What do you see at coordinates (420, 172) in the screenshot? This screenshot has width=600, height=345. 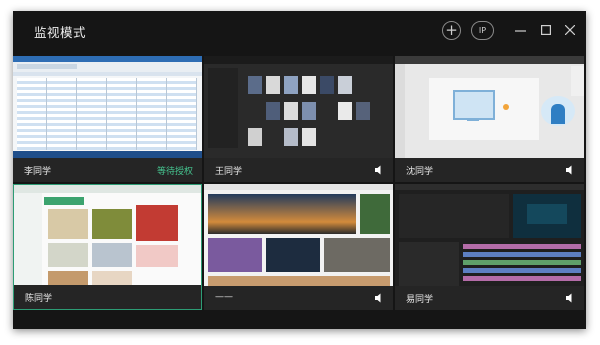 I see `student-name: 沈同学` at bounding box center [420, 172].